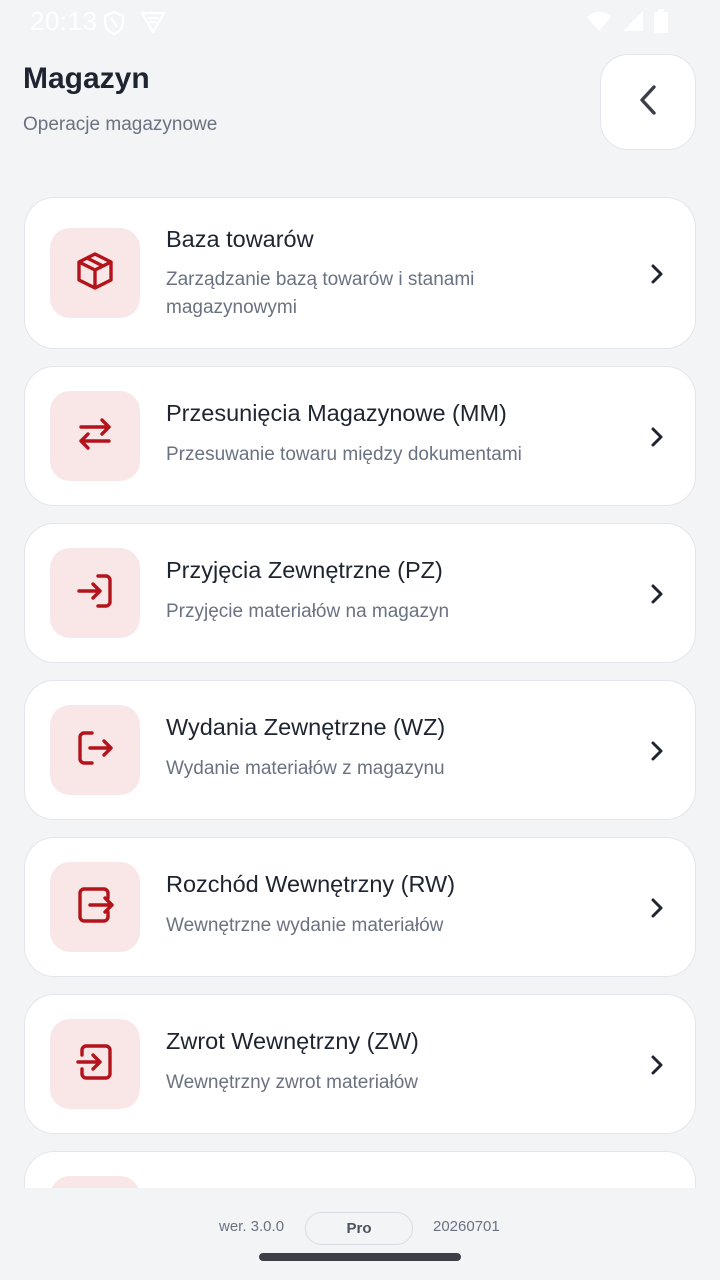 The height and width of the screenshot is (1280, 720). What do you see at coordinates (86, 78) in the screenshot?
I see `page-title: Magazyn` at bounding box center [86, 78].